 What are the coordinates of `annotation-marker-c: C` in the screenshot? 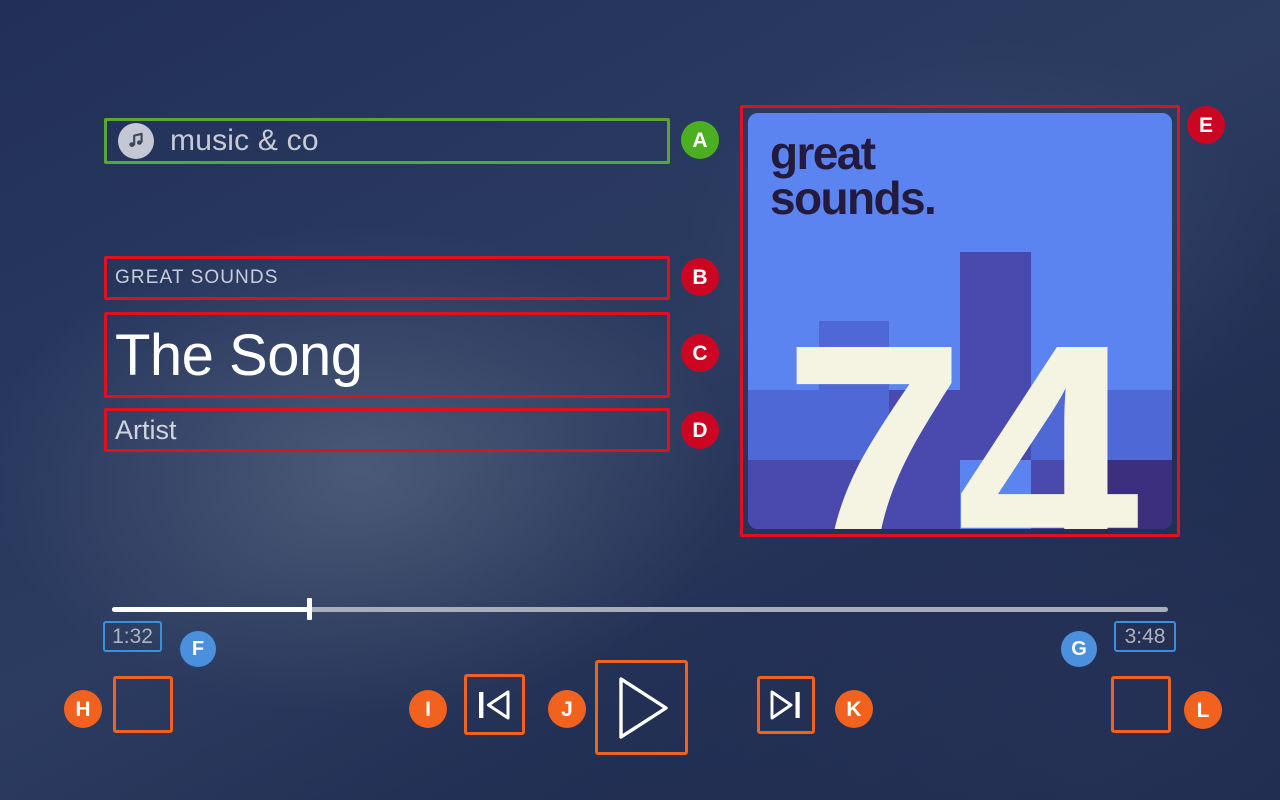 It's located at (700, 353).